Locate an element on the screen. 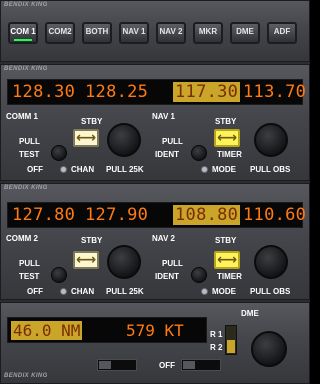  nav1-volume-knob is located at coordinates (199, 153).